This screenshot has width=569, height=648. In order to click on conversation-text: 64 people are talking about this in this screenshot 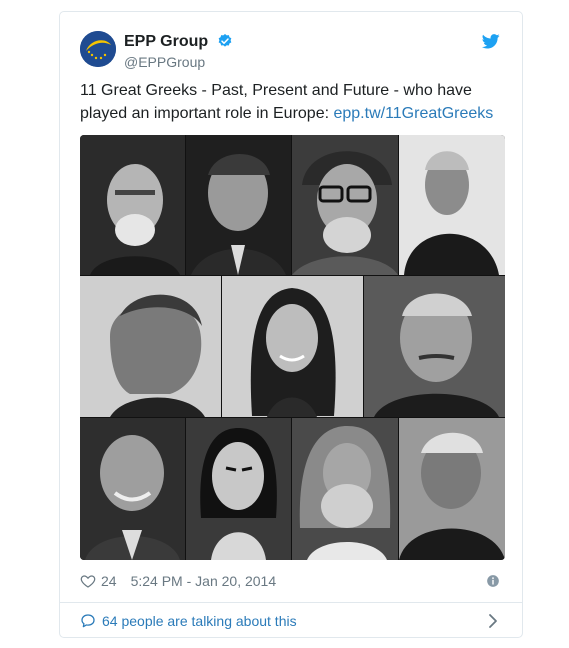, I will do `click(199, 621)`.